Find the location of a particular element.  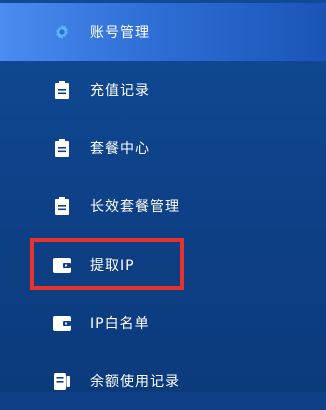

sidebar-item-label: 长效套餐管理 is located at coordinates (135, 207).